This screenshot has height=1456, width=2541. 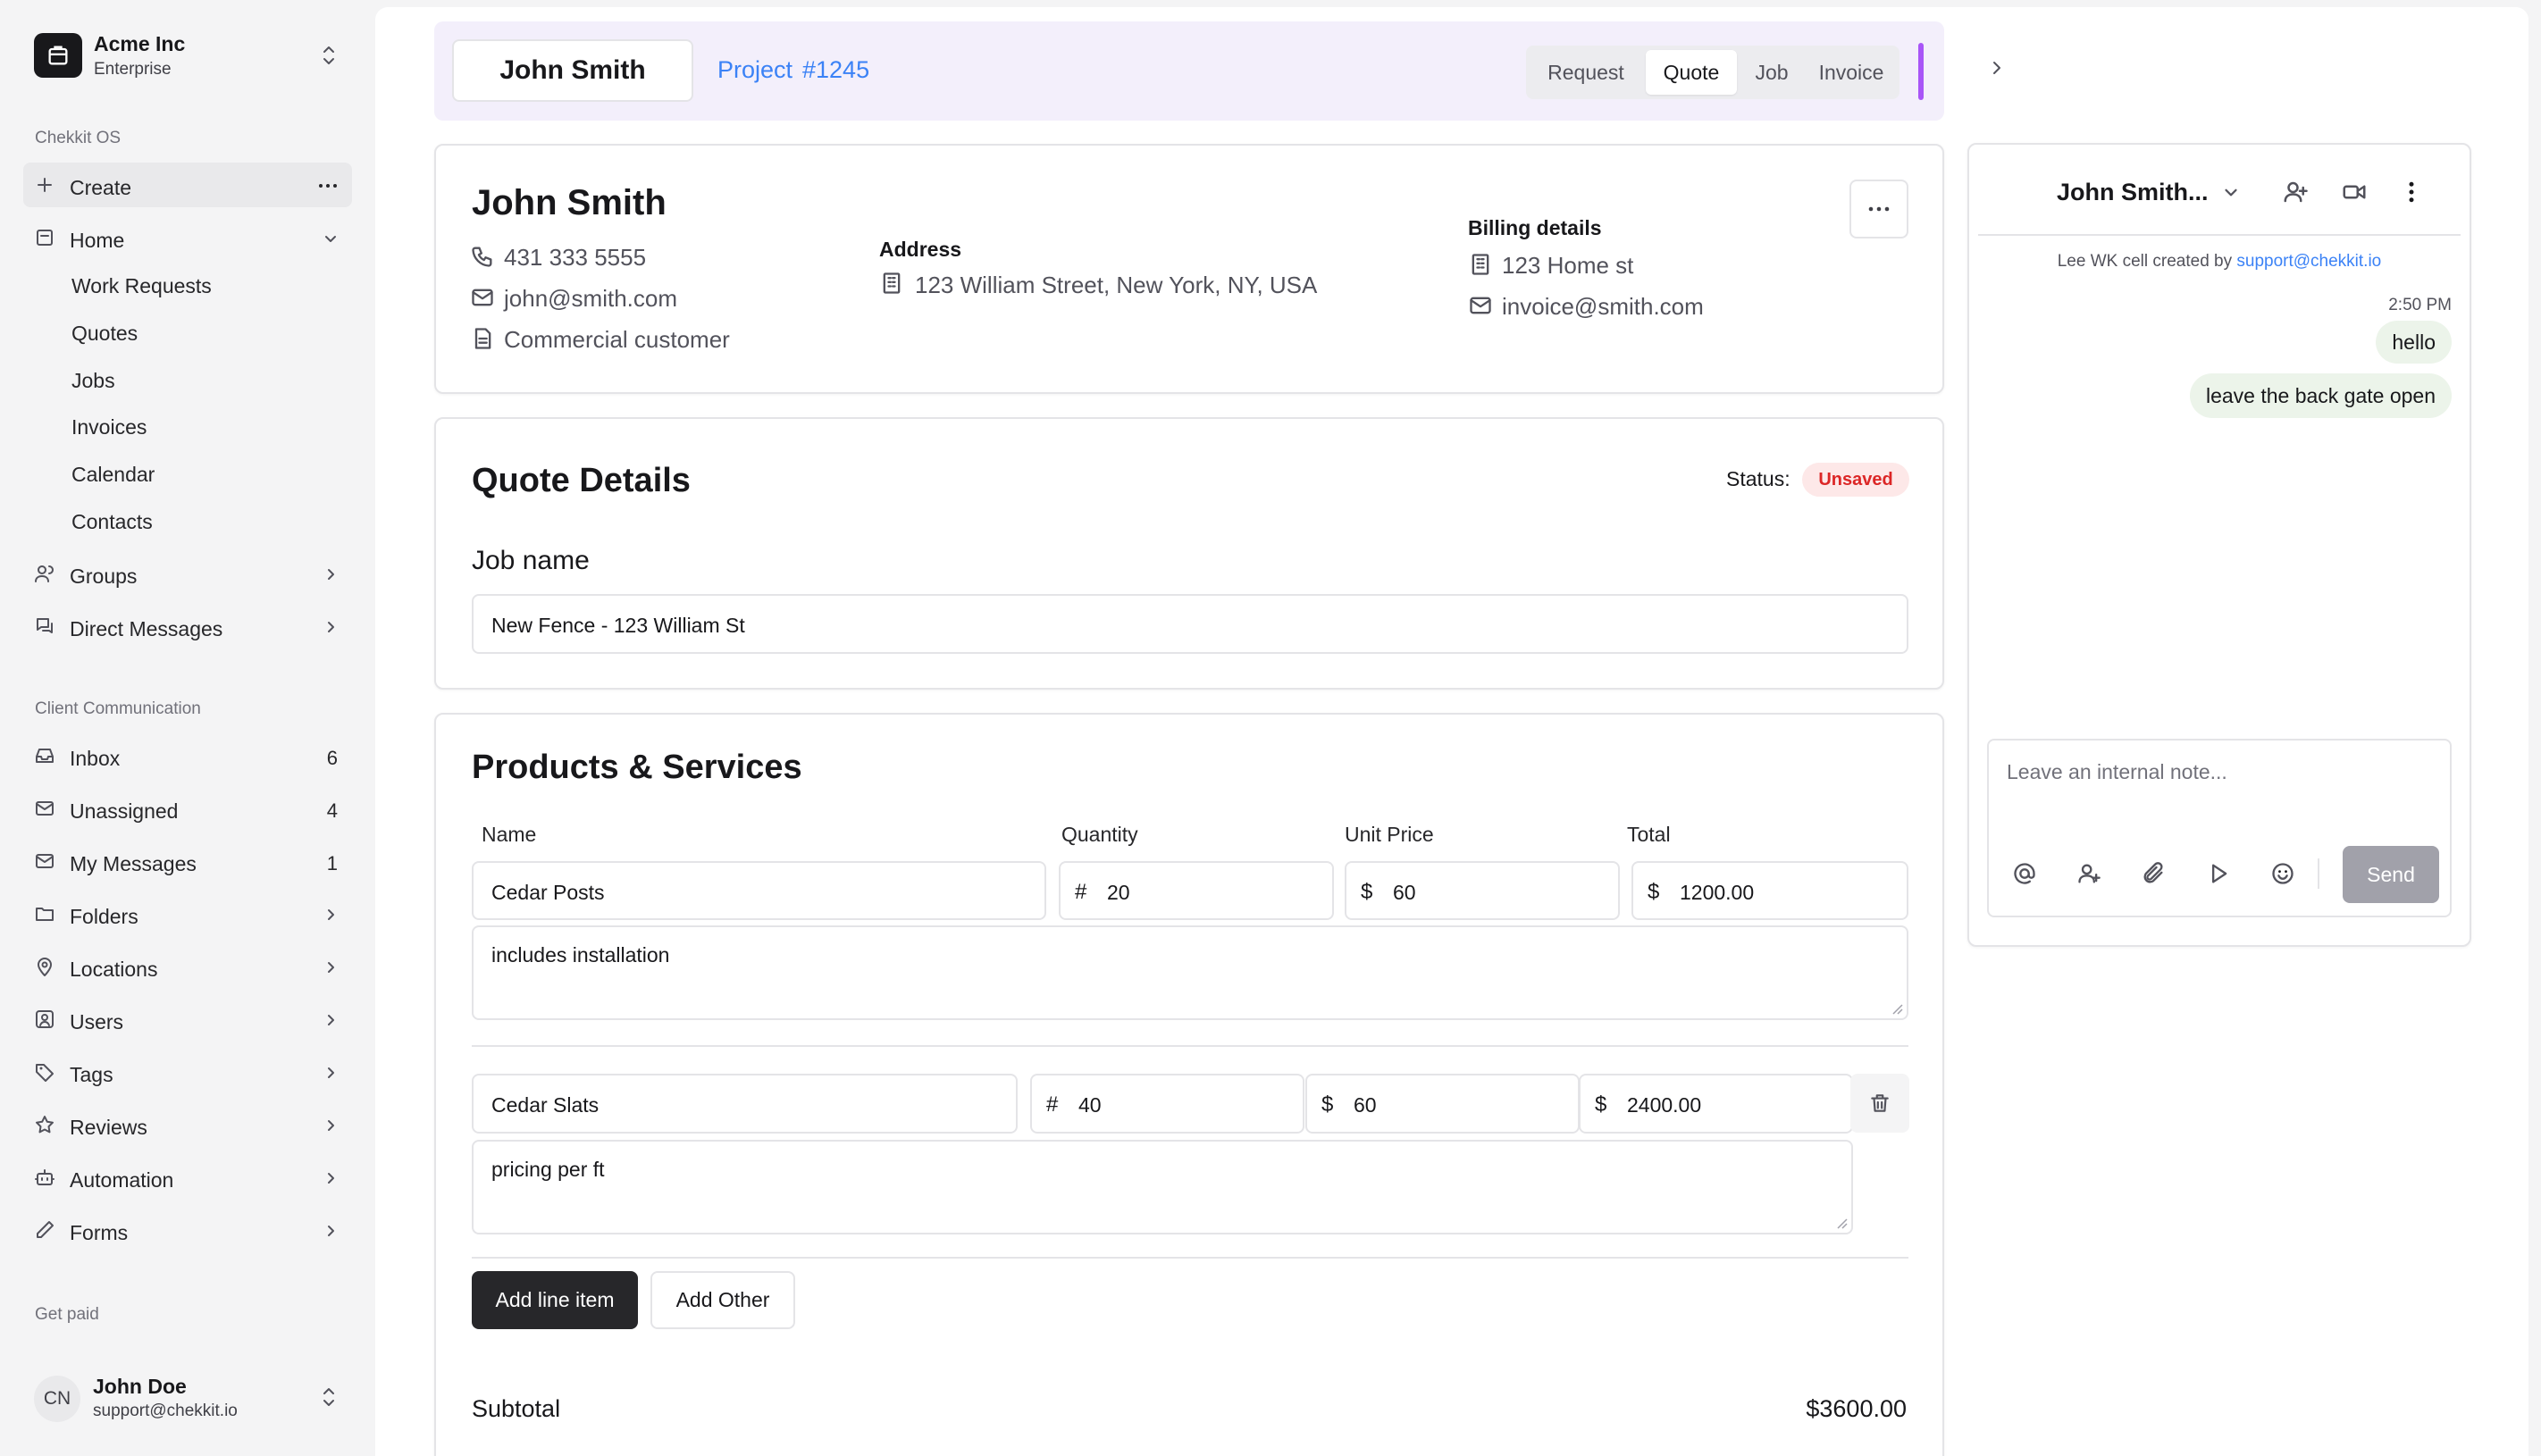 I want to click on paperclip-icon, so click(x=2154, y=873).